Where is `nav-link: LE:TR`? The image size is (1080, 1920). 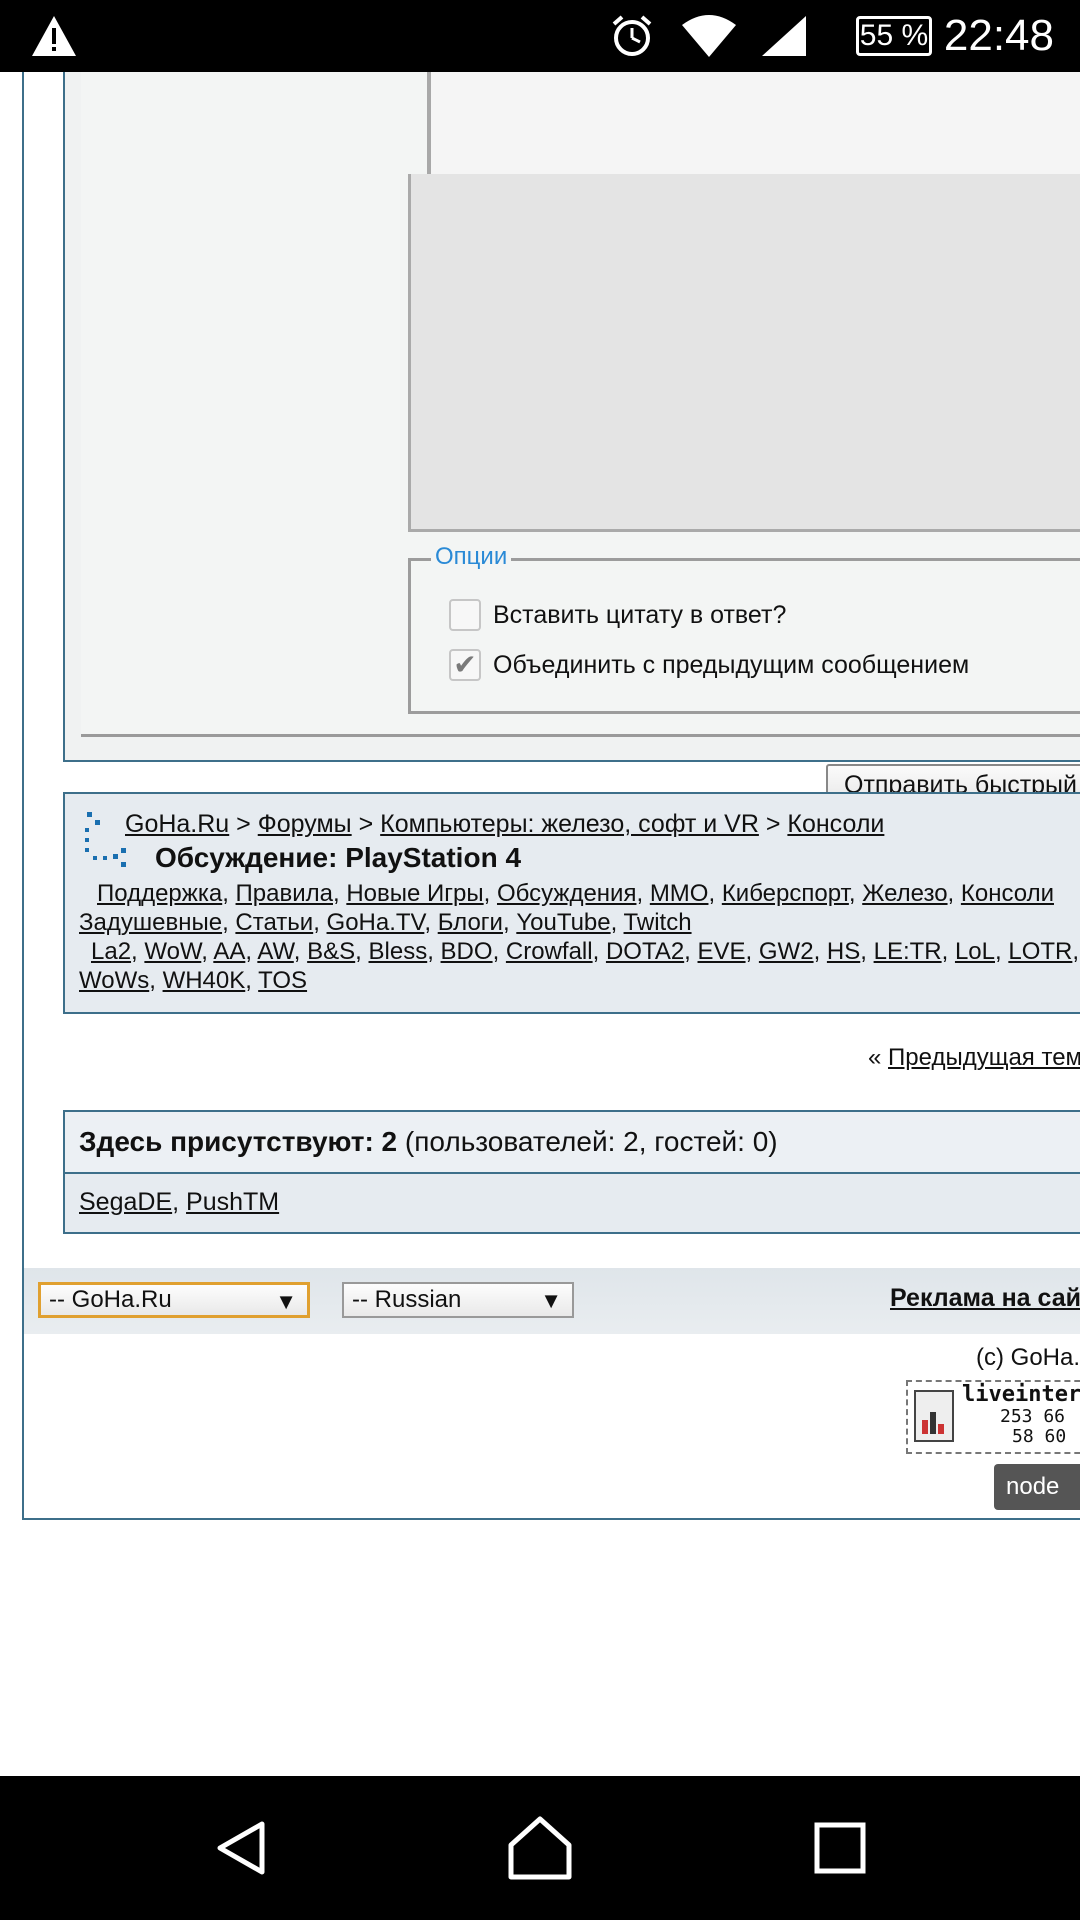 nav-link: LE:TR is located at coordinates (908, 951).